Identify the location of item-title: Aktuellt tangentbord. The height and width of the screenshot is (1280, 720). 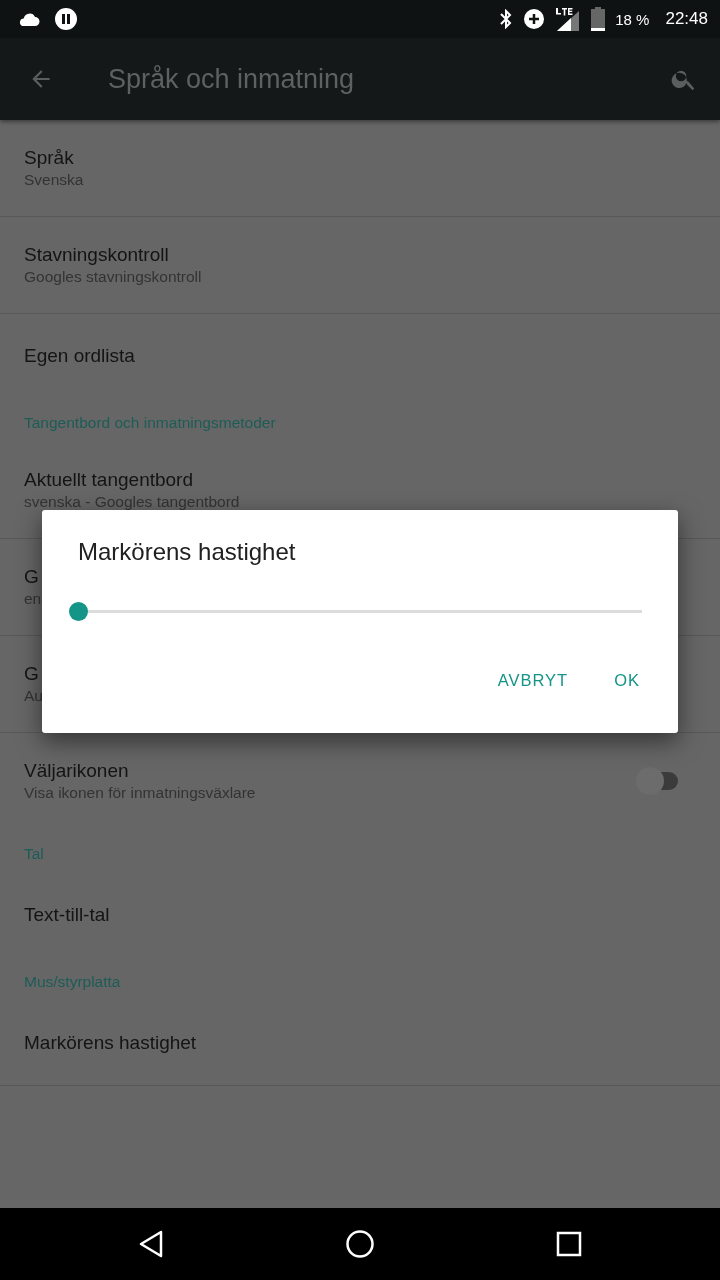
(108, 480).